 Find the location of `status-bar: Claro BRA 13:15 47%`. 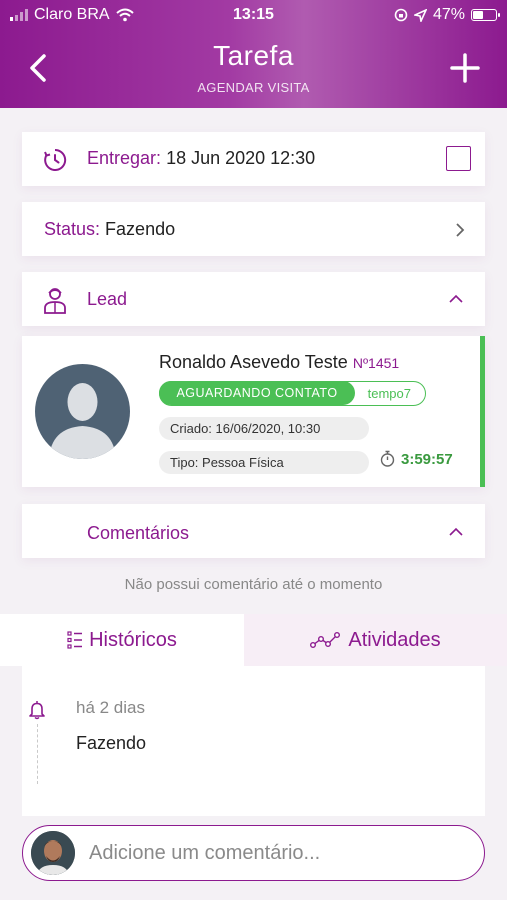

status-bar: Claro BRA 13:15 47% is located at coordinates (253, 16).